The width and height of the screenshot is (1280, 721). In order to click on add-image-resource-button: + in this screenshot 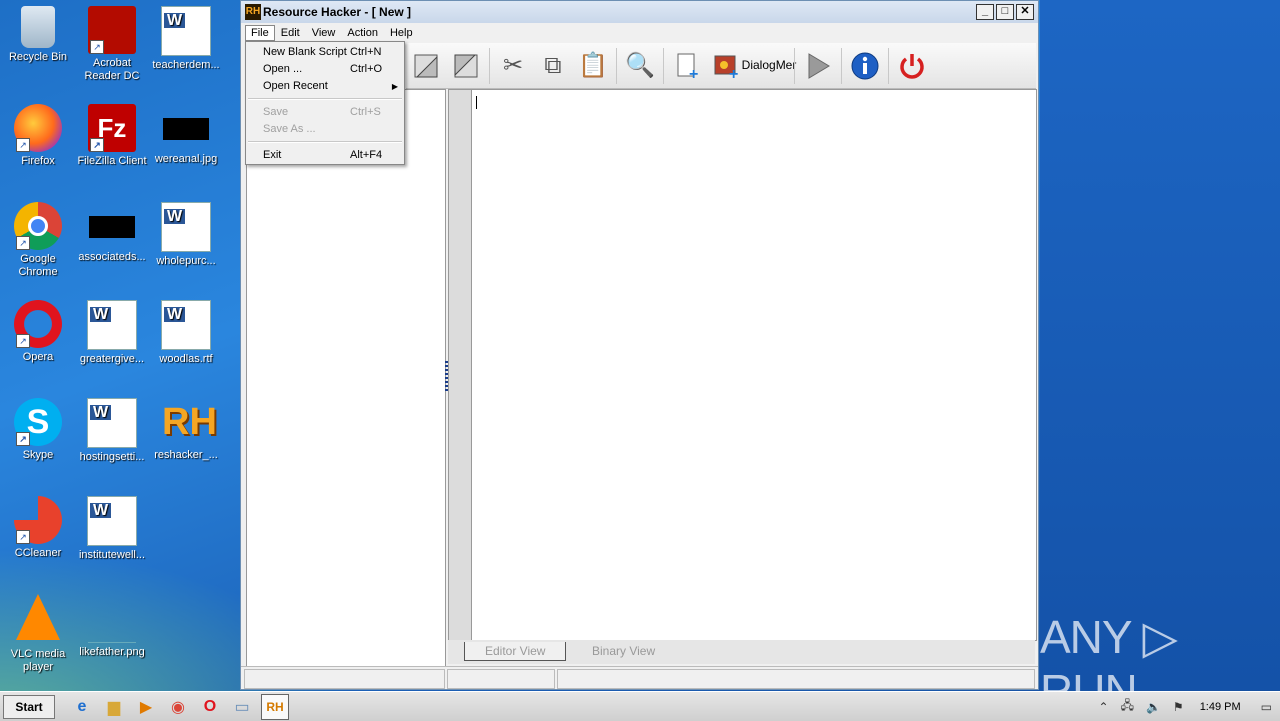, I will do `click(727, 66)`.